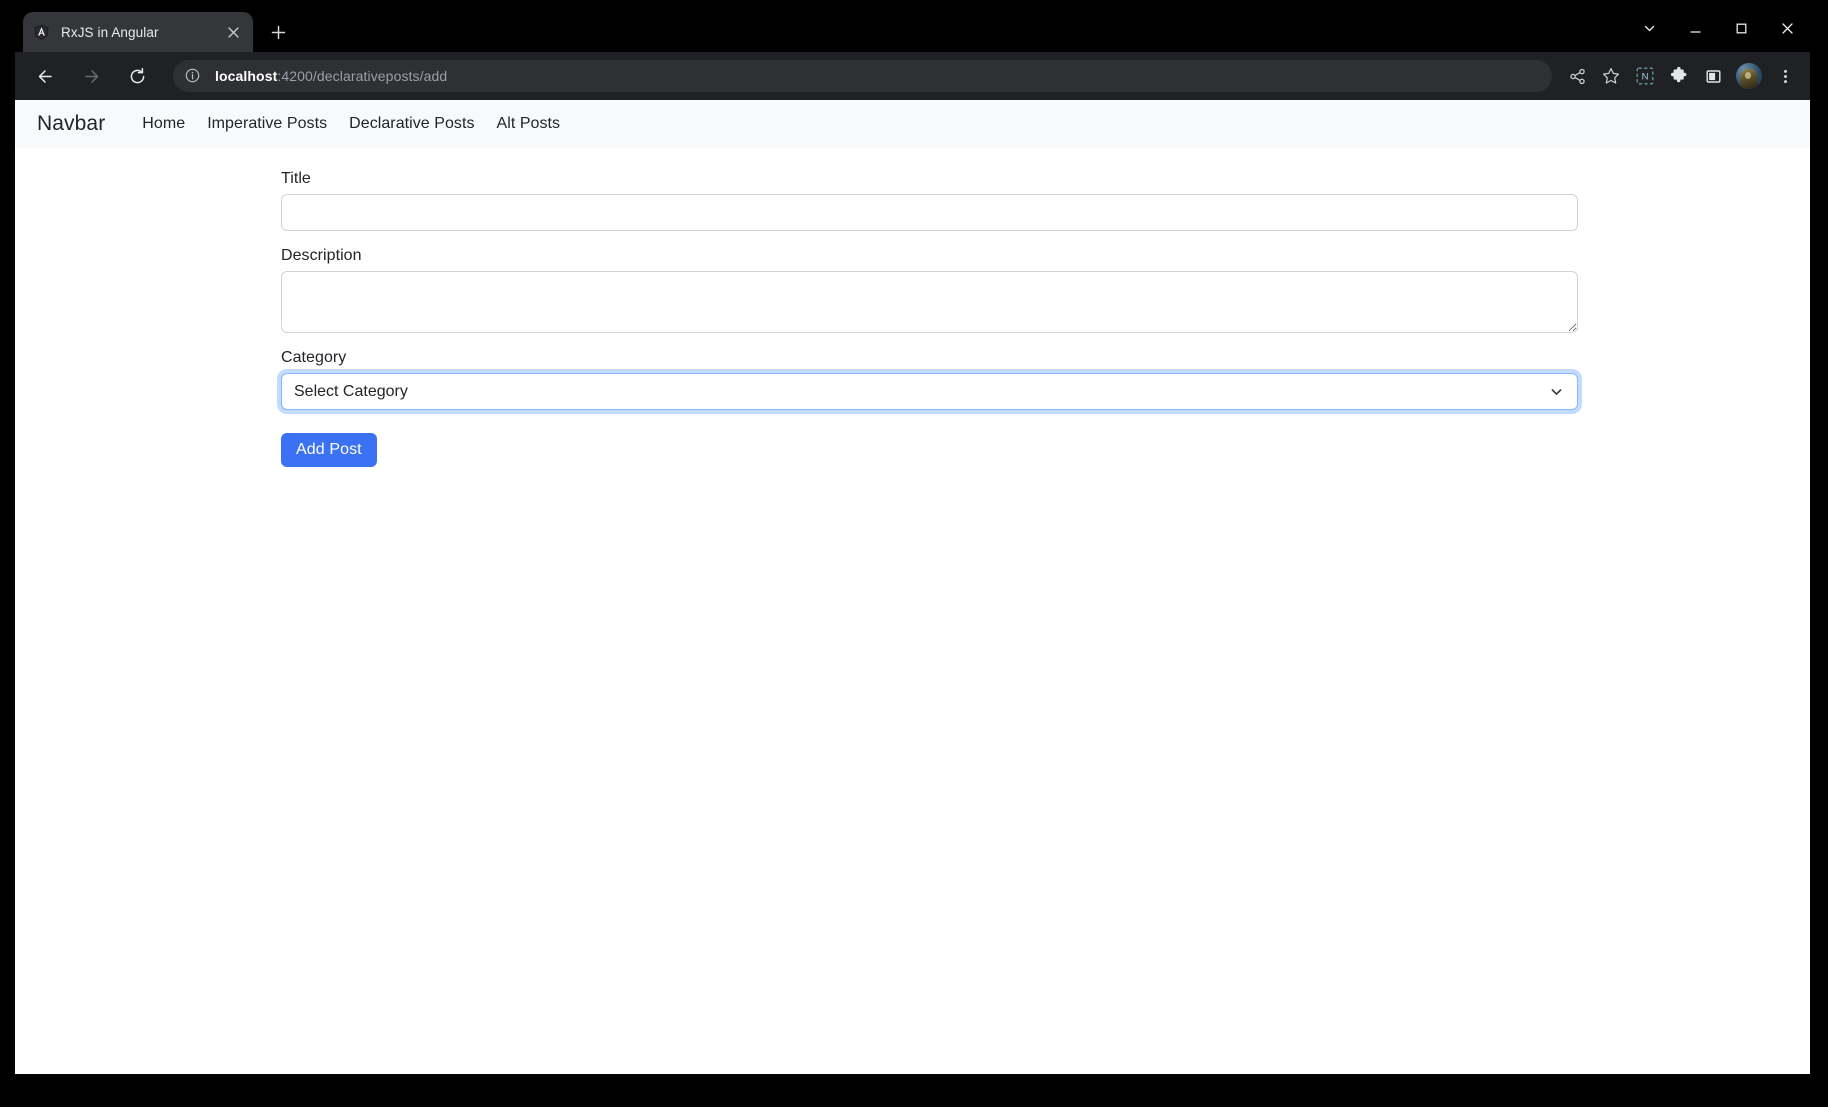  Describe the element at coordinates (1577, 76) in the screenshot. I see `share-icon` at that location.